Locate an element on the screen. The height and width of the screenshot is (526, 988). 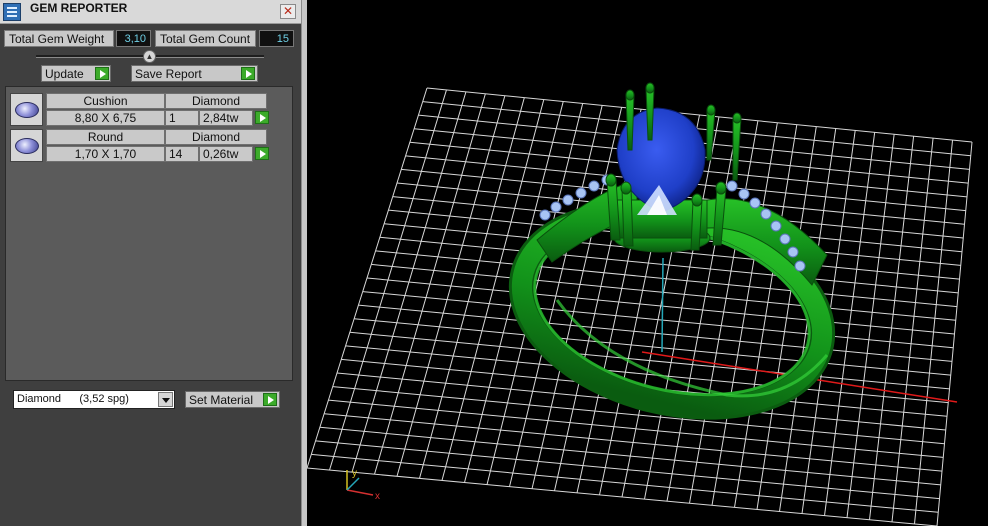
gizmo-y-label: y is located at coordinates (354, 473).